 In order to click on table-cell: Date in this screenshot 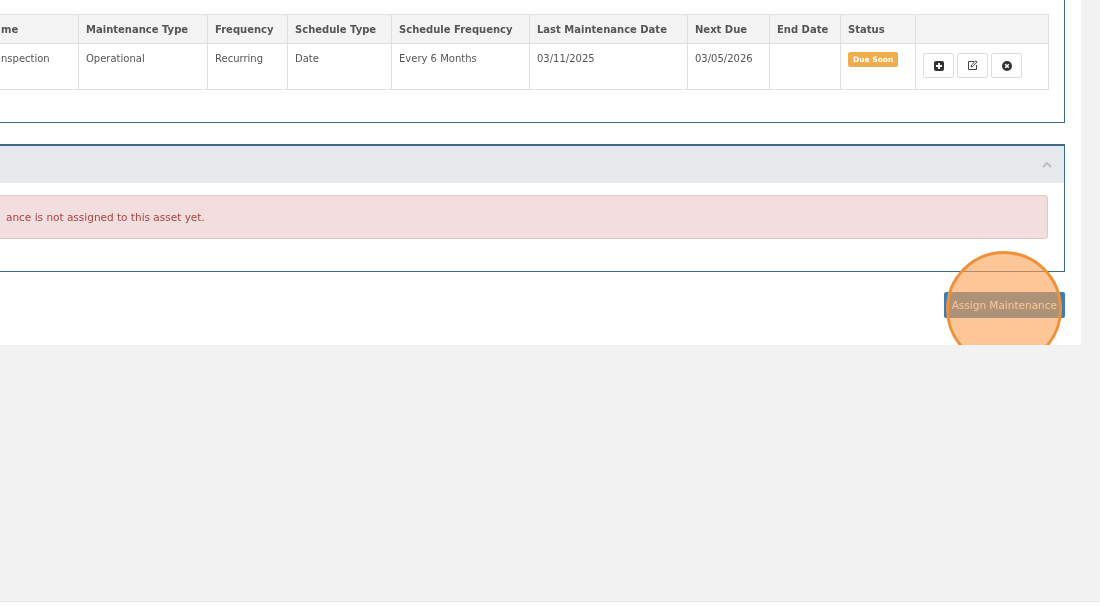, I will do `click(339, 66)`.